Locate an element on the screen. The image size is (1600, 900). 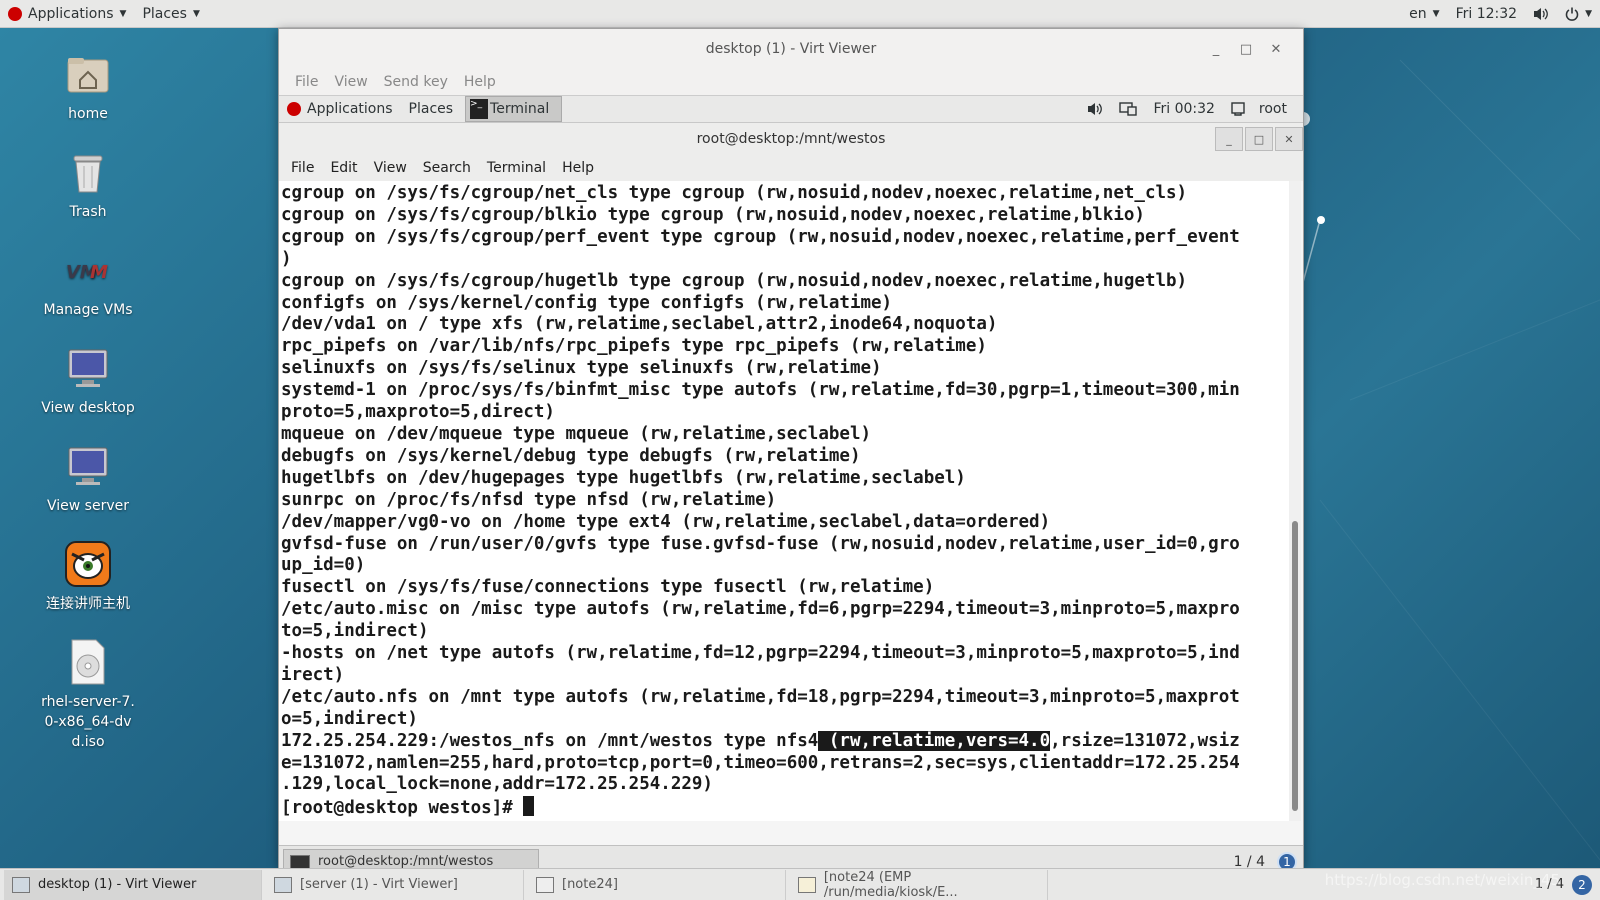
host-task-label: [server (1) - Virt Viewer] is located at coordinates (379, 884).